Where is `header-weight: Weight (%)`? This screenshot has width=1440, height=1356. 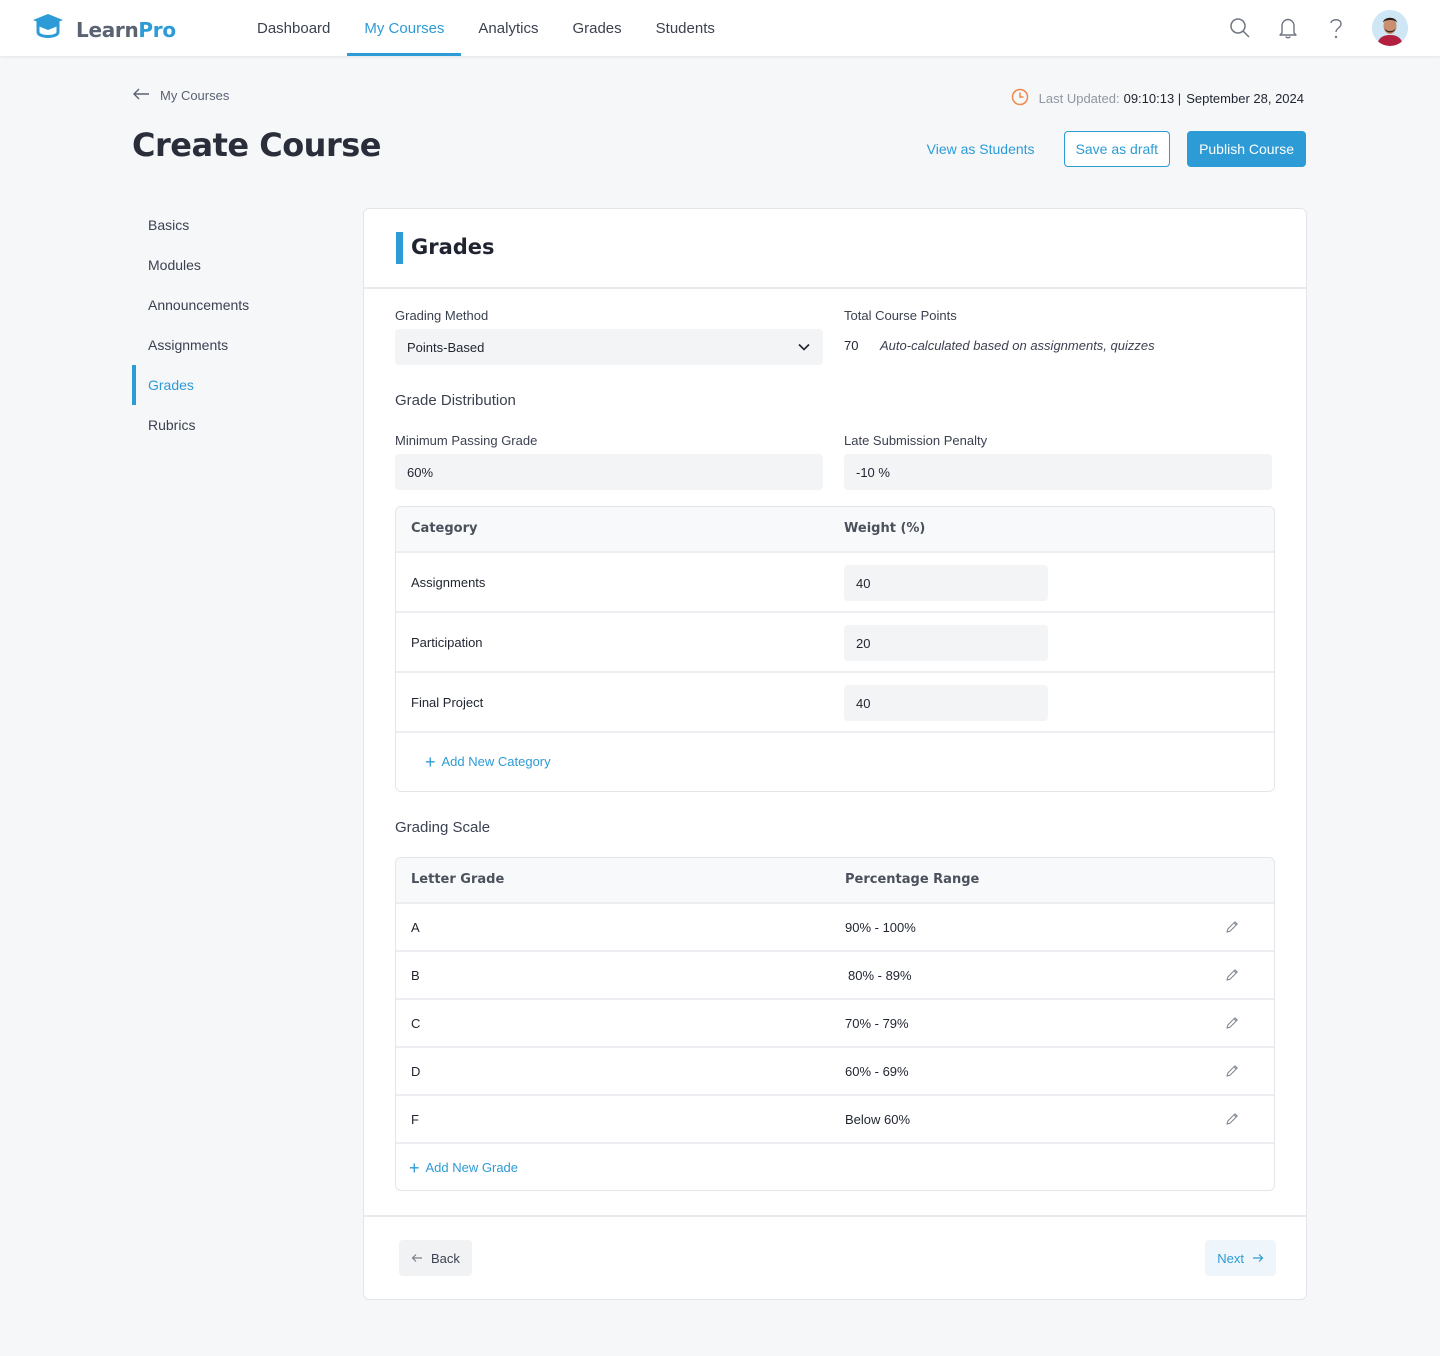 header-weight: Weight (%) is located at coordinates (885, 528).